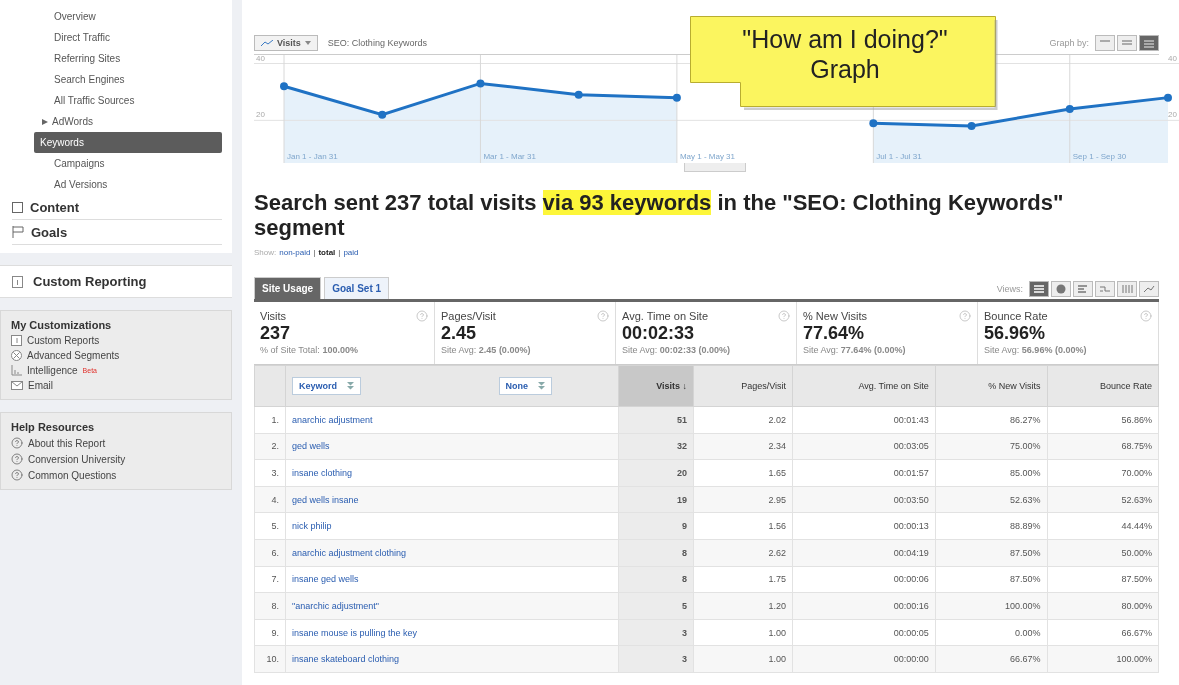  What do you see at coordinates (288, 288) in the screenshot?
I see `tab: Site Usage` at bounding box center [288, 288].